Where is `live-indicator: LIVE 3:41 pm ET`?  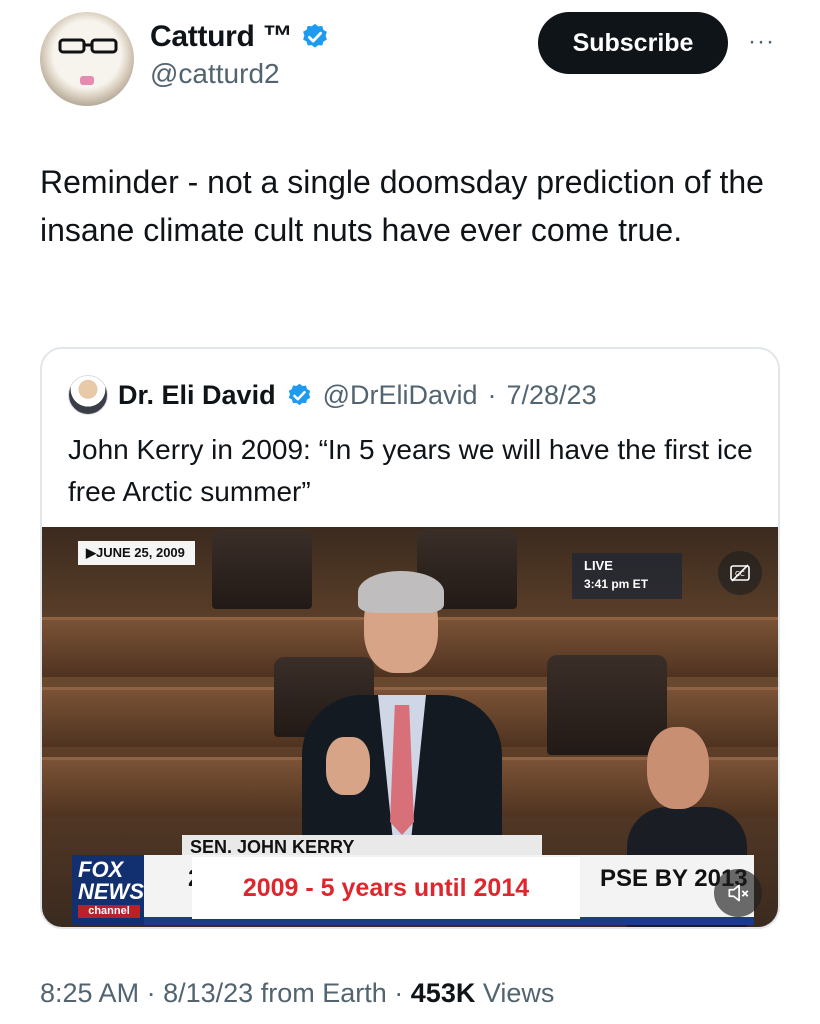 live-indicator: LIVE 3:41 pm ET is located at coordinates (627, 576).